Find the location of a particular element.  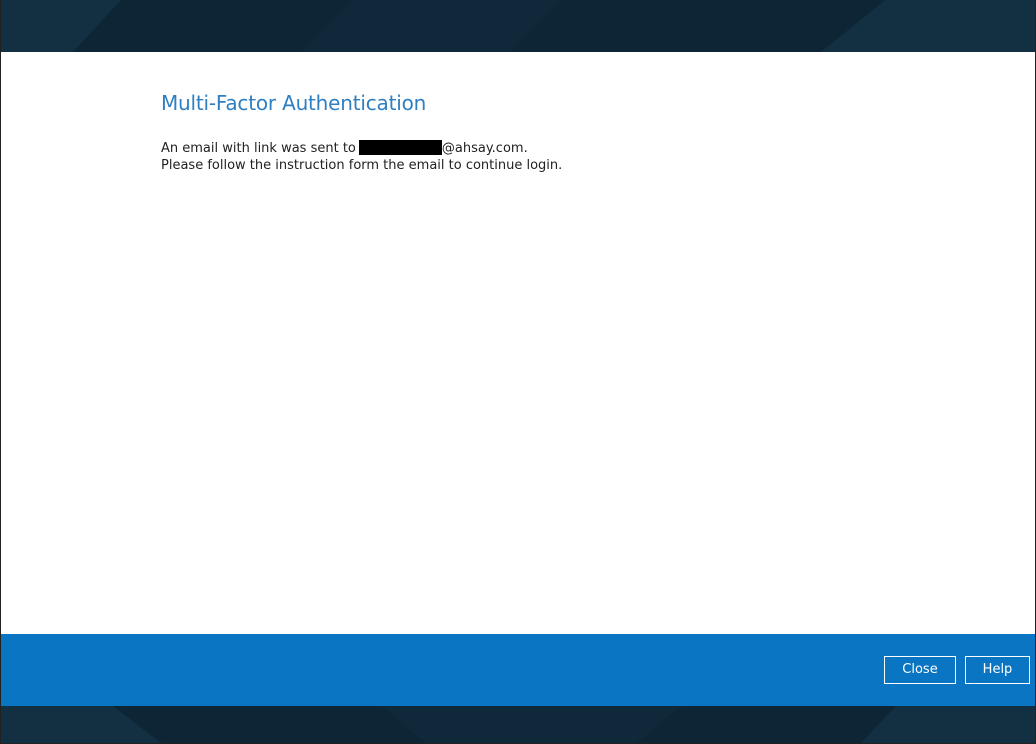

redacted-email-user is located at coordinates (400, 147).